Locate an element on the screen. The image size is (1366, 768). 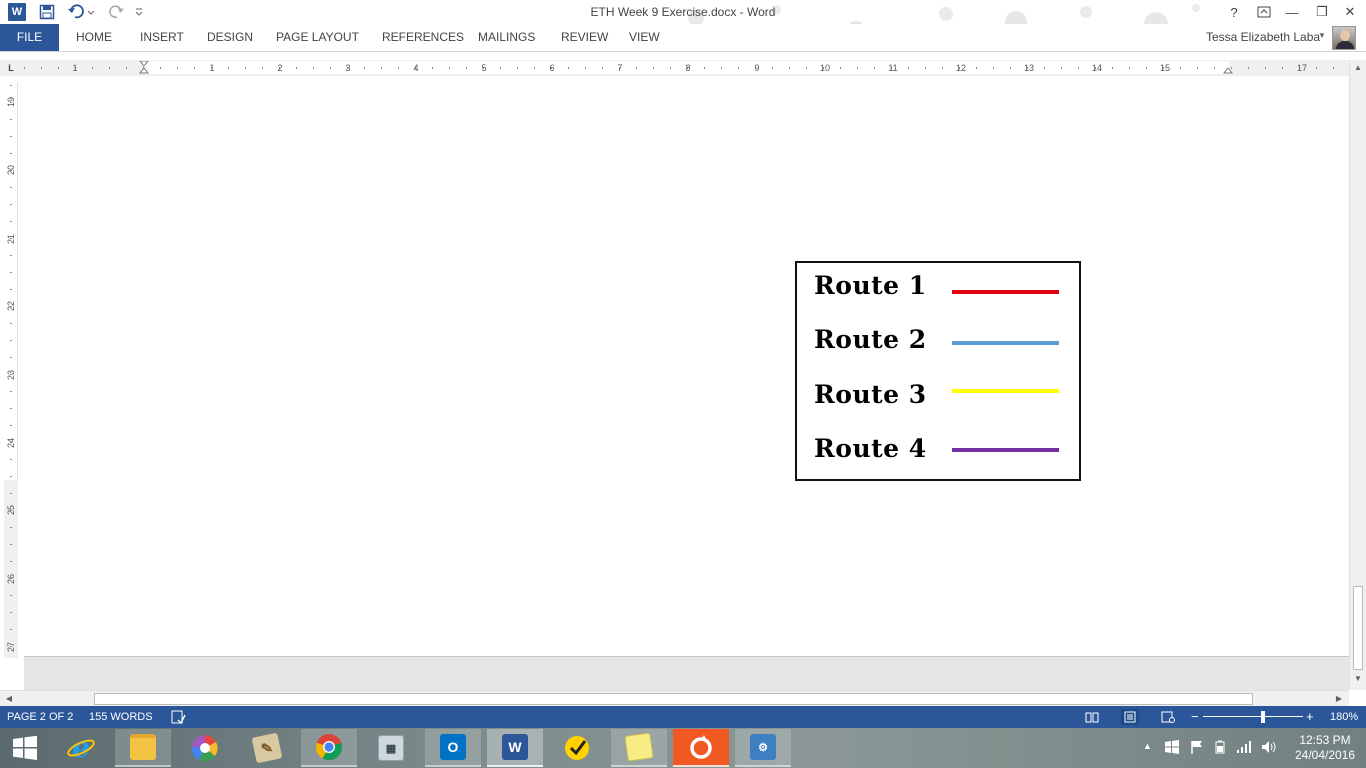
zoom-slider is located at coordinates (1253, 716).